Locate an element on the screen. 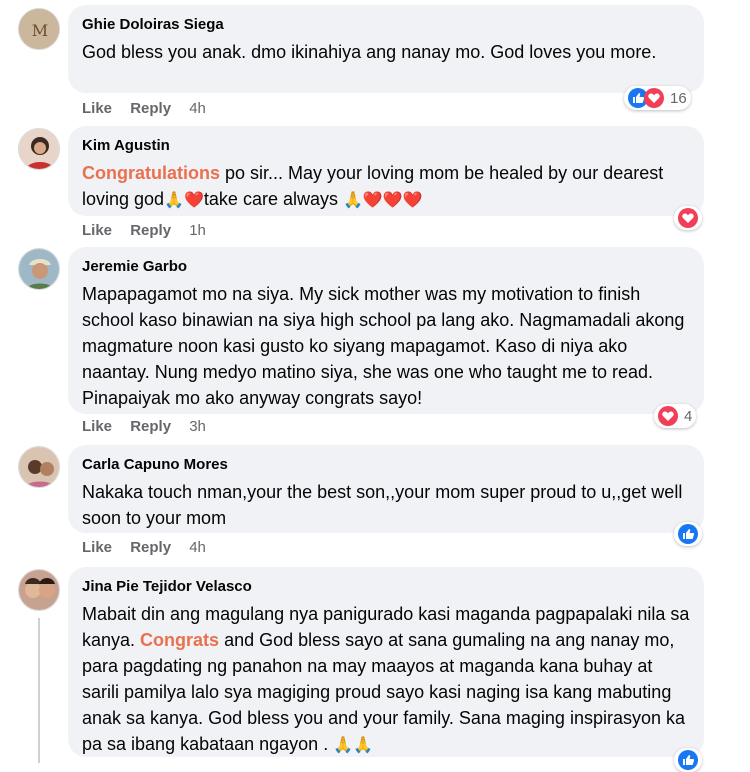  highlight-text: Congrats is located at coordinates (179, 640).